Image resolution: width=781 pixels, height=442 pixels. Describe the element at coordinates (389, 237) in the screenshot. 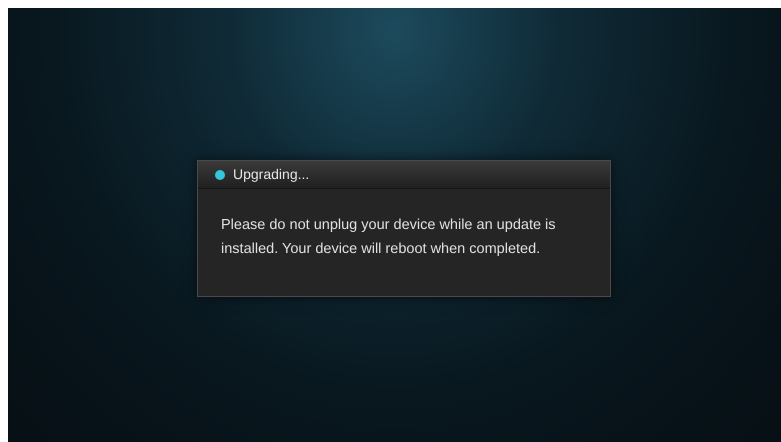

I see `dialog-message: Please do not unplug your device while an update is installed. Your device will reboot when completed.` at that location.